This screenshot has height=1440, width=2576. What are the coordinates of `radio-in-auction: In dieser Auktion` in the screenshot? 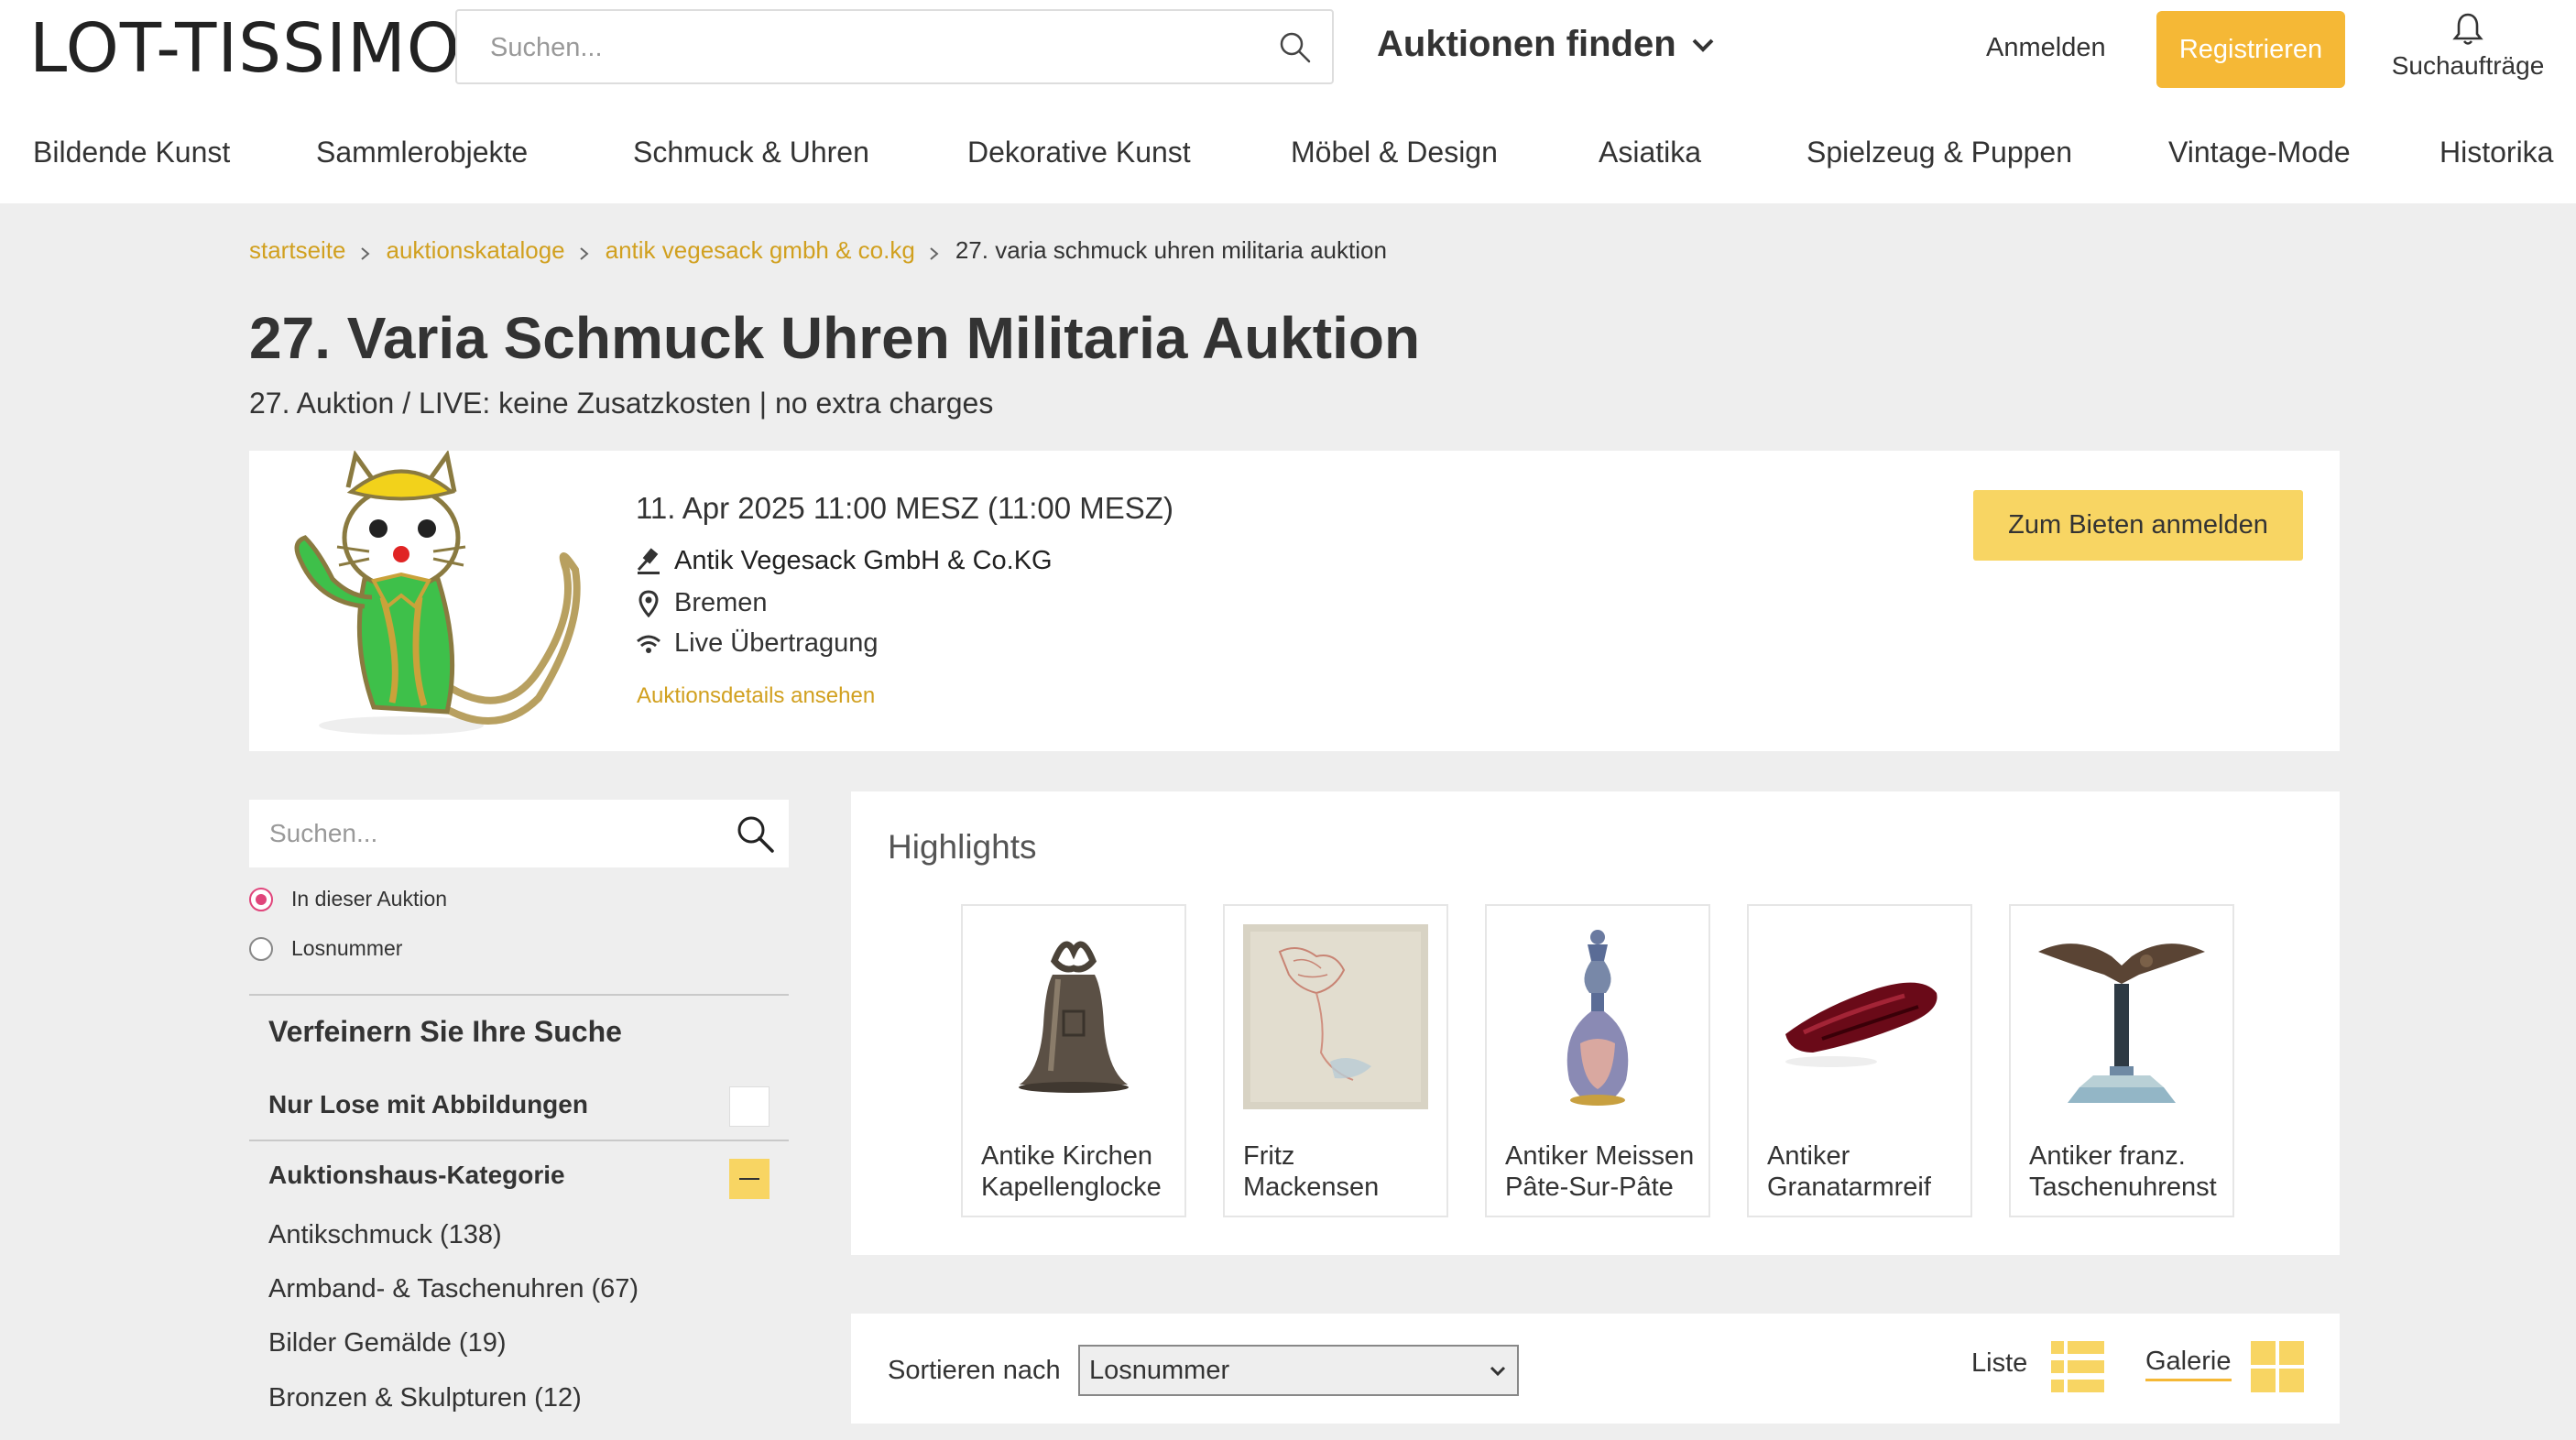 It's located at (348, 899).